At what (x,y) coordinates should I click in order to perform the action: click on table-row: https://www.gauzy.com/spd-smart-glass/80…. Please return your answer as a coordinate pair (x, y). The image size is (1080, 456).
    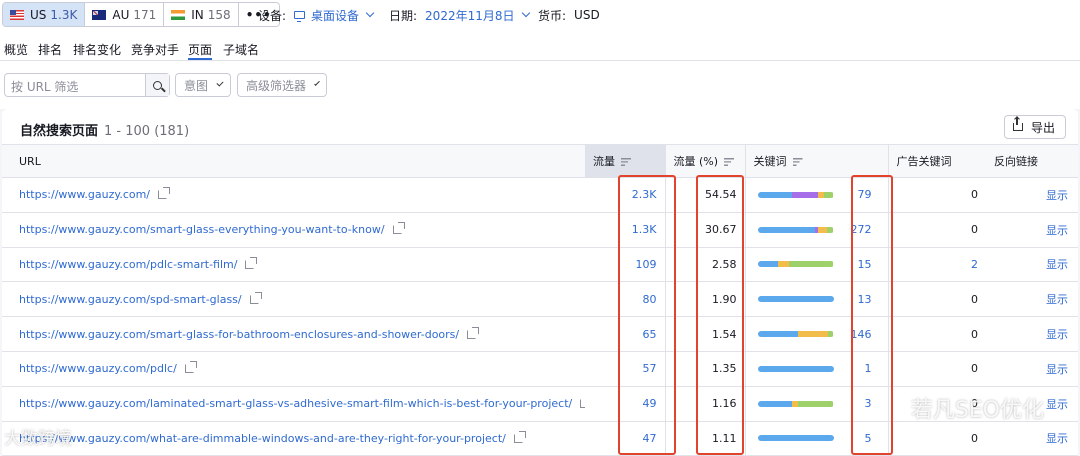
    Looking at the image, I should click on (540, 299).